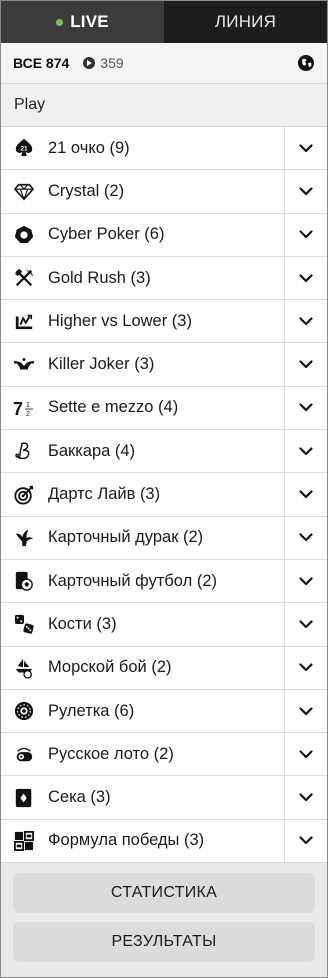 The image size is (328, 978). I want to click on dice-icon, so click(24, 624).